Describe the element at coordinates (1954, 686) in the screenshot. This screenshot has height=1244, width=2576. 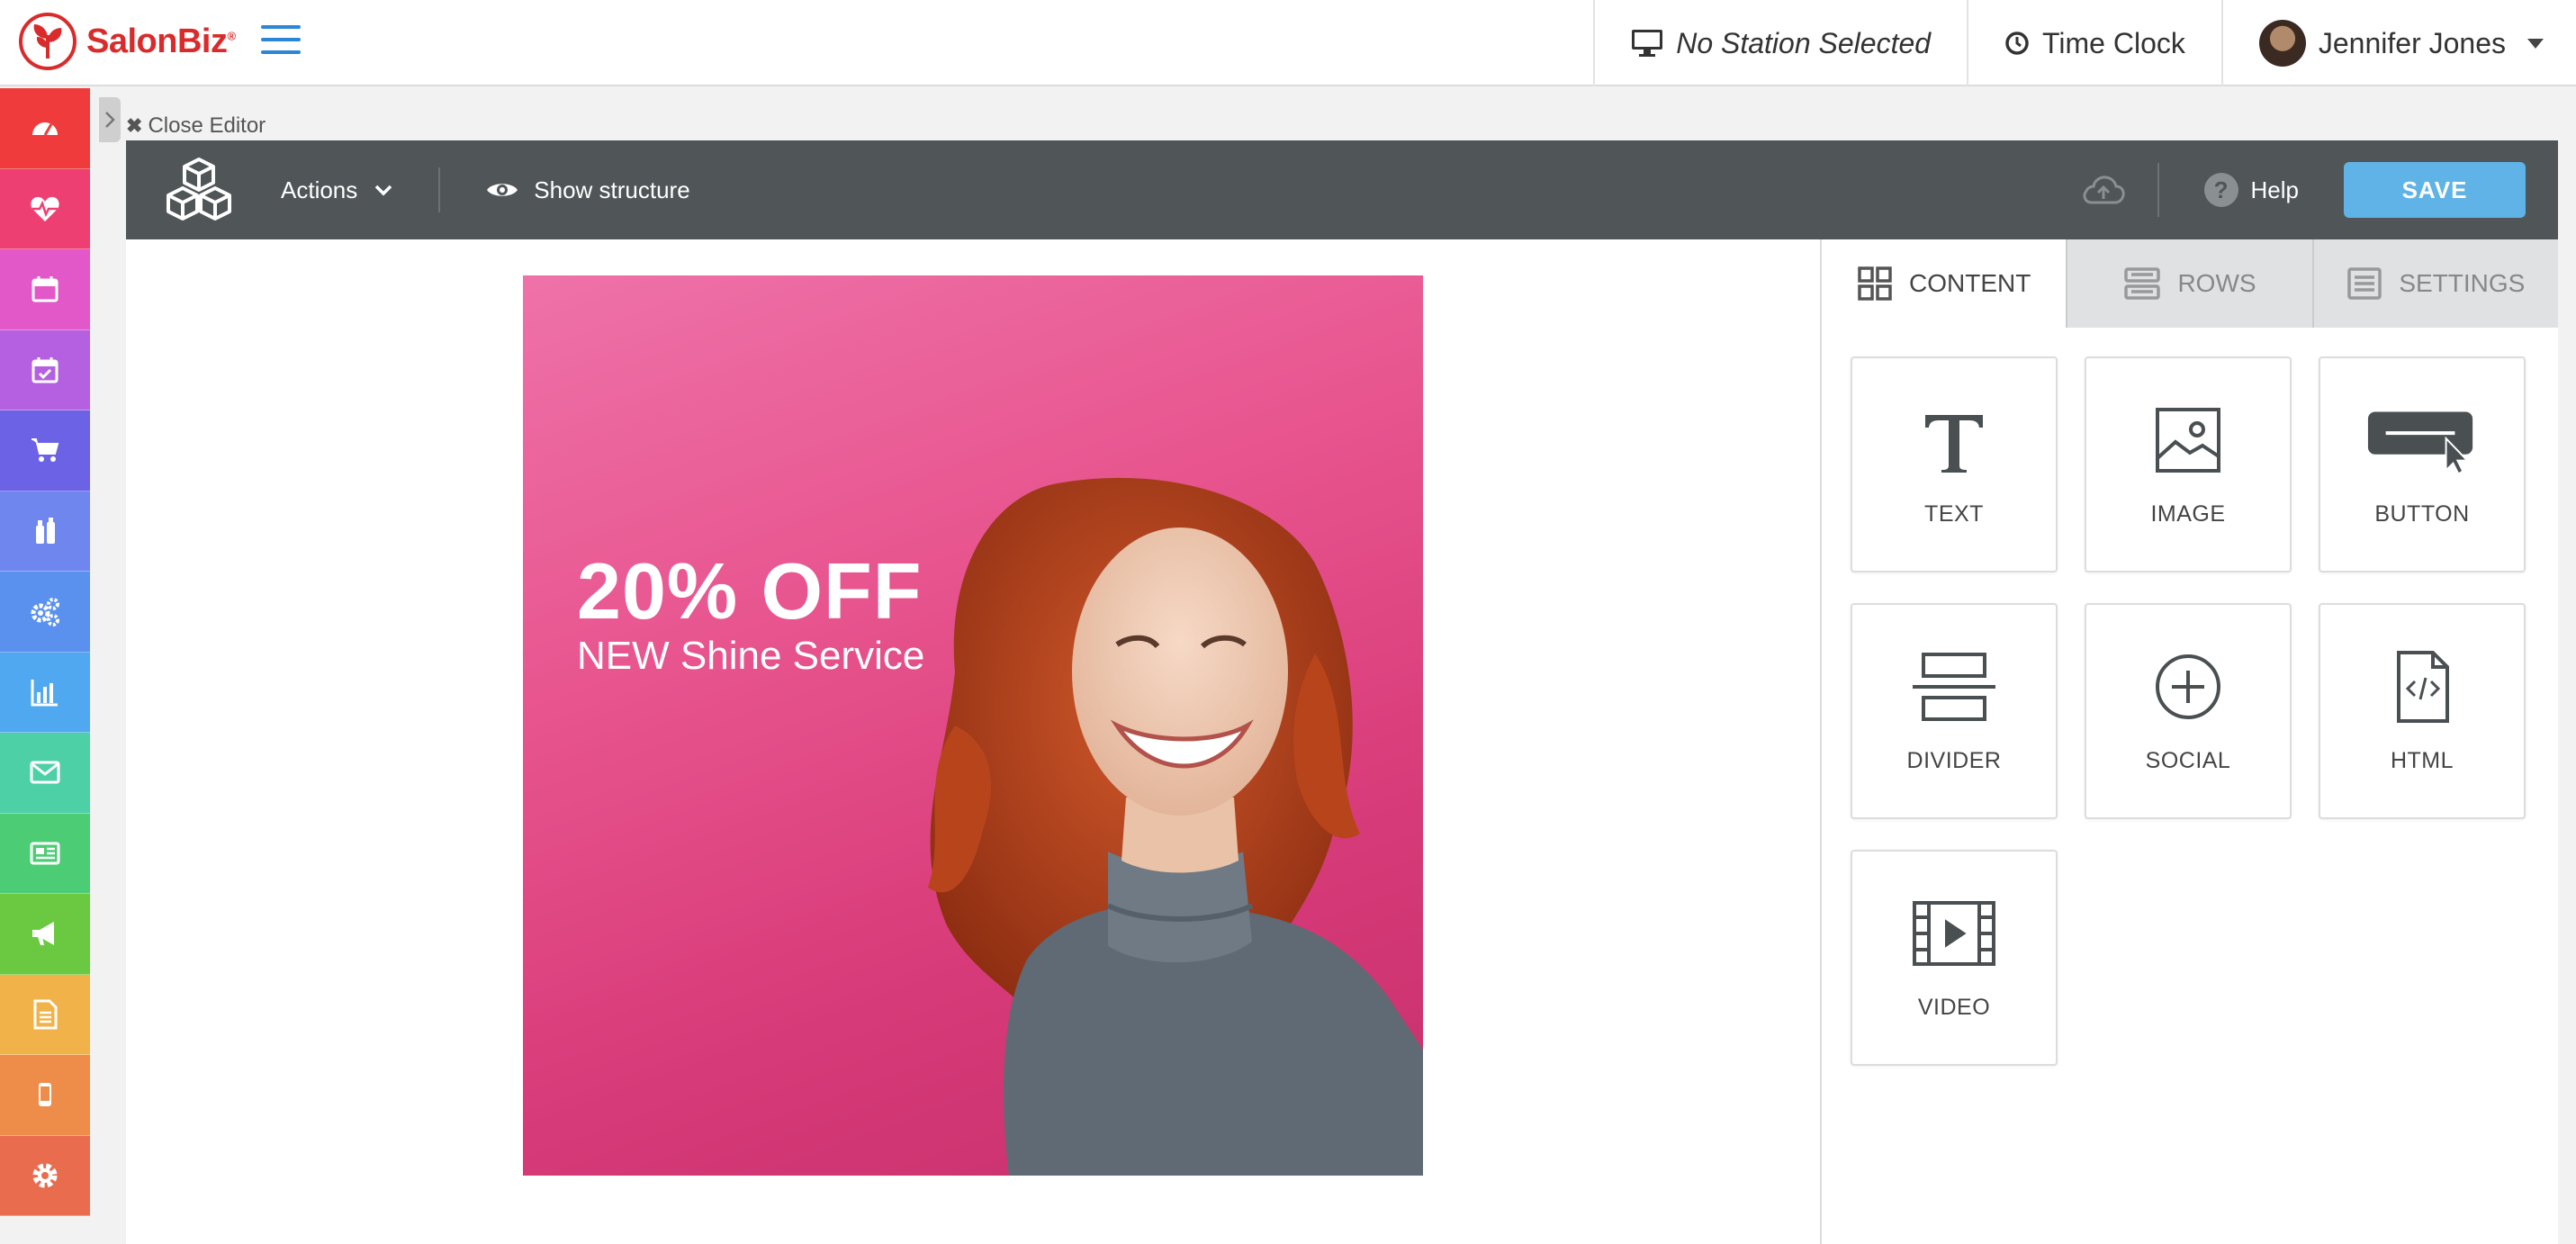
I see `divider-icon` at that location.